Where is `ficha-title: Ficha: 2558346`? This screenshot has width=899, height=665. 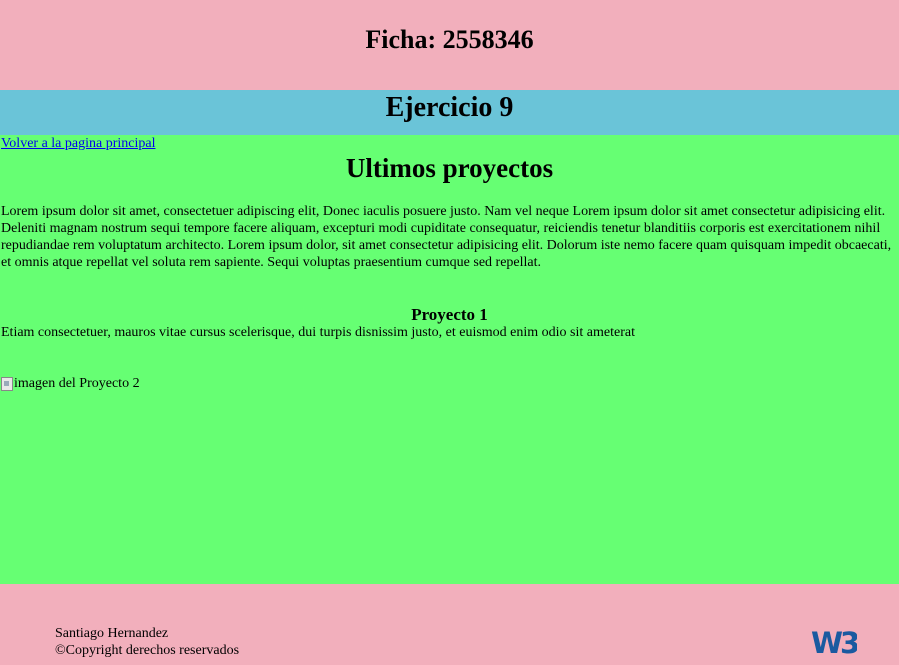
ficha-title: Ficha: 2558346 is located at coordinates (449, 39).